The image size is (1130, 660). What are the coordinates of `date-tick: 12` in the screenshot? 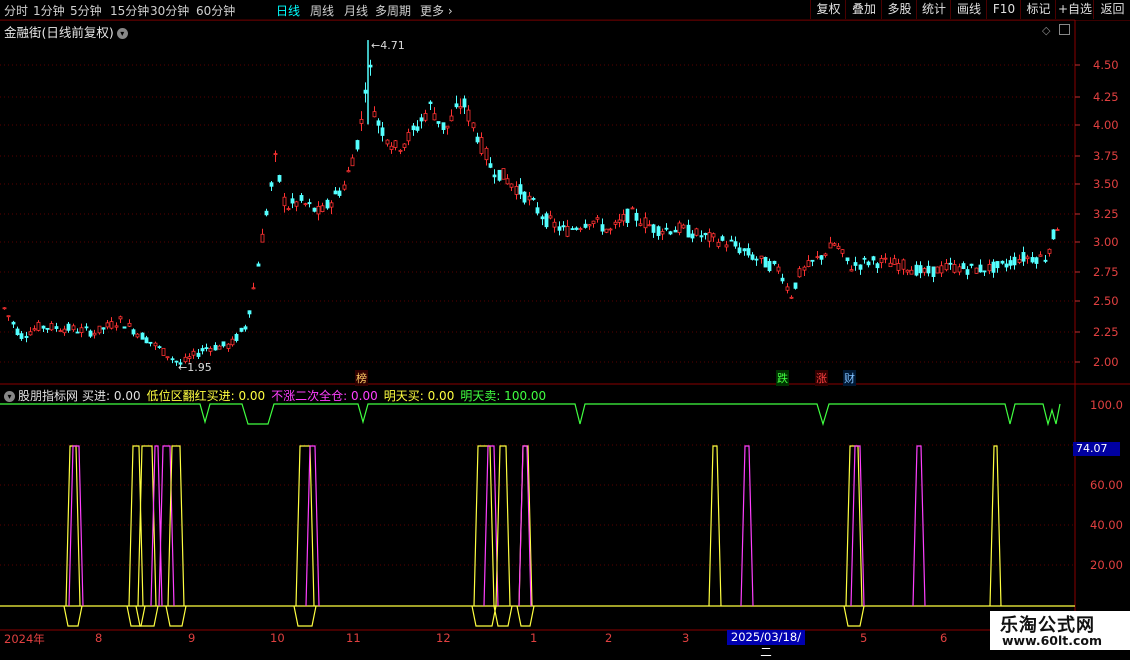 It's located at (443, 638).